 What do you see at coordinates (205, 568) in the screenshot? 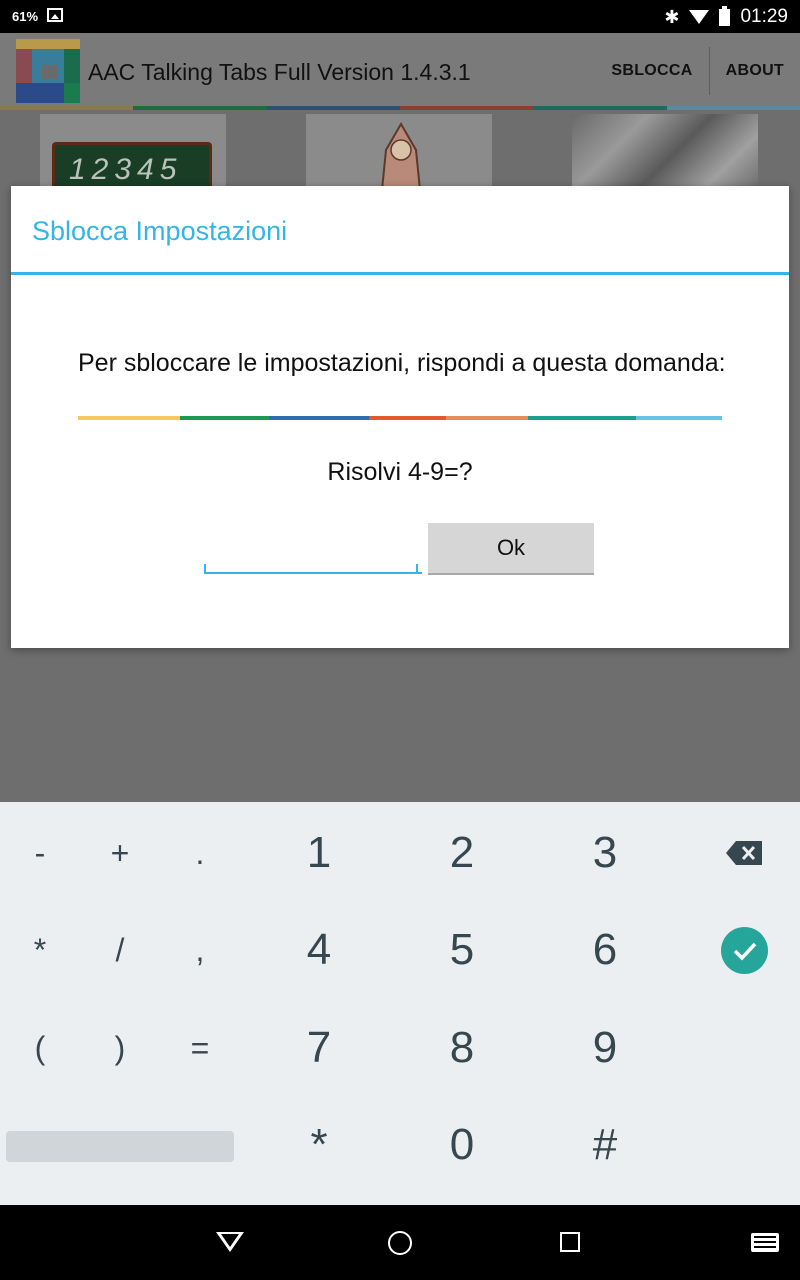
I see `input-underline-left` at bounding box center [205, 568].